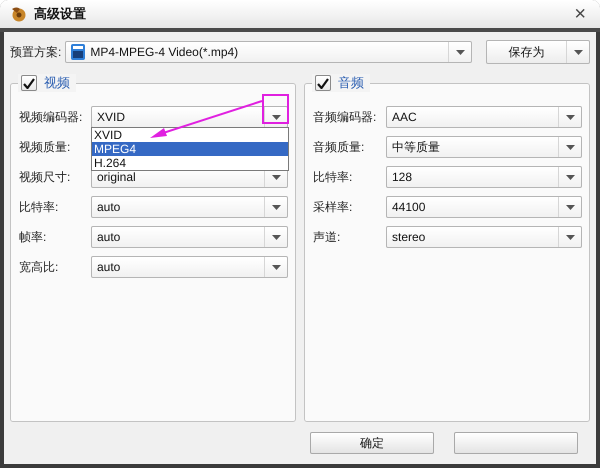  I want to click on dropdown: 128, so click(484, 177).